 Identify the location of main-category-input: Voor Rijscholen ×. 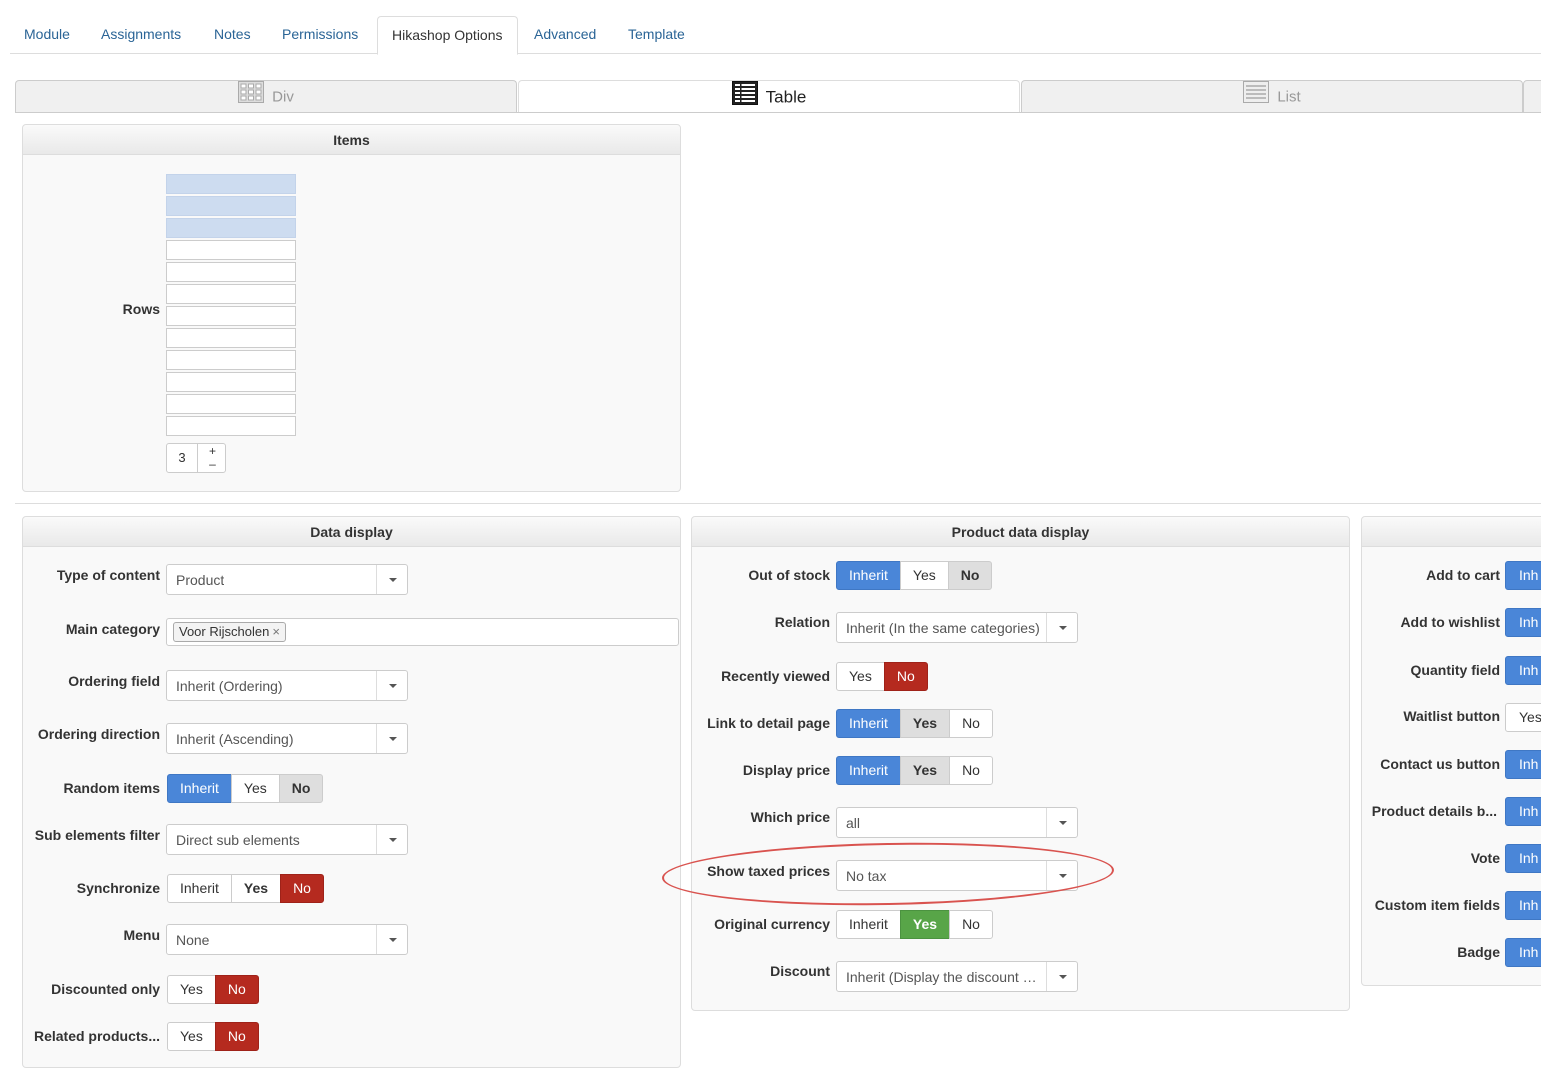
(422, 632).